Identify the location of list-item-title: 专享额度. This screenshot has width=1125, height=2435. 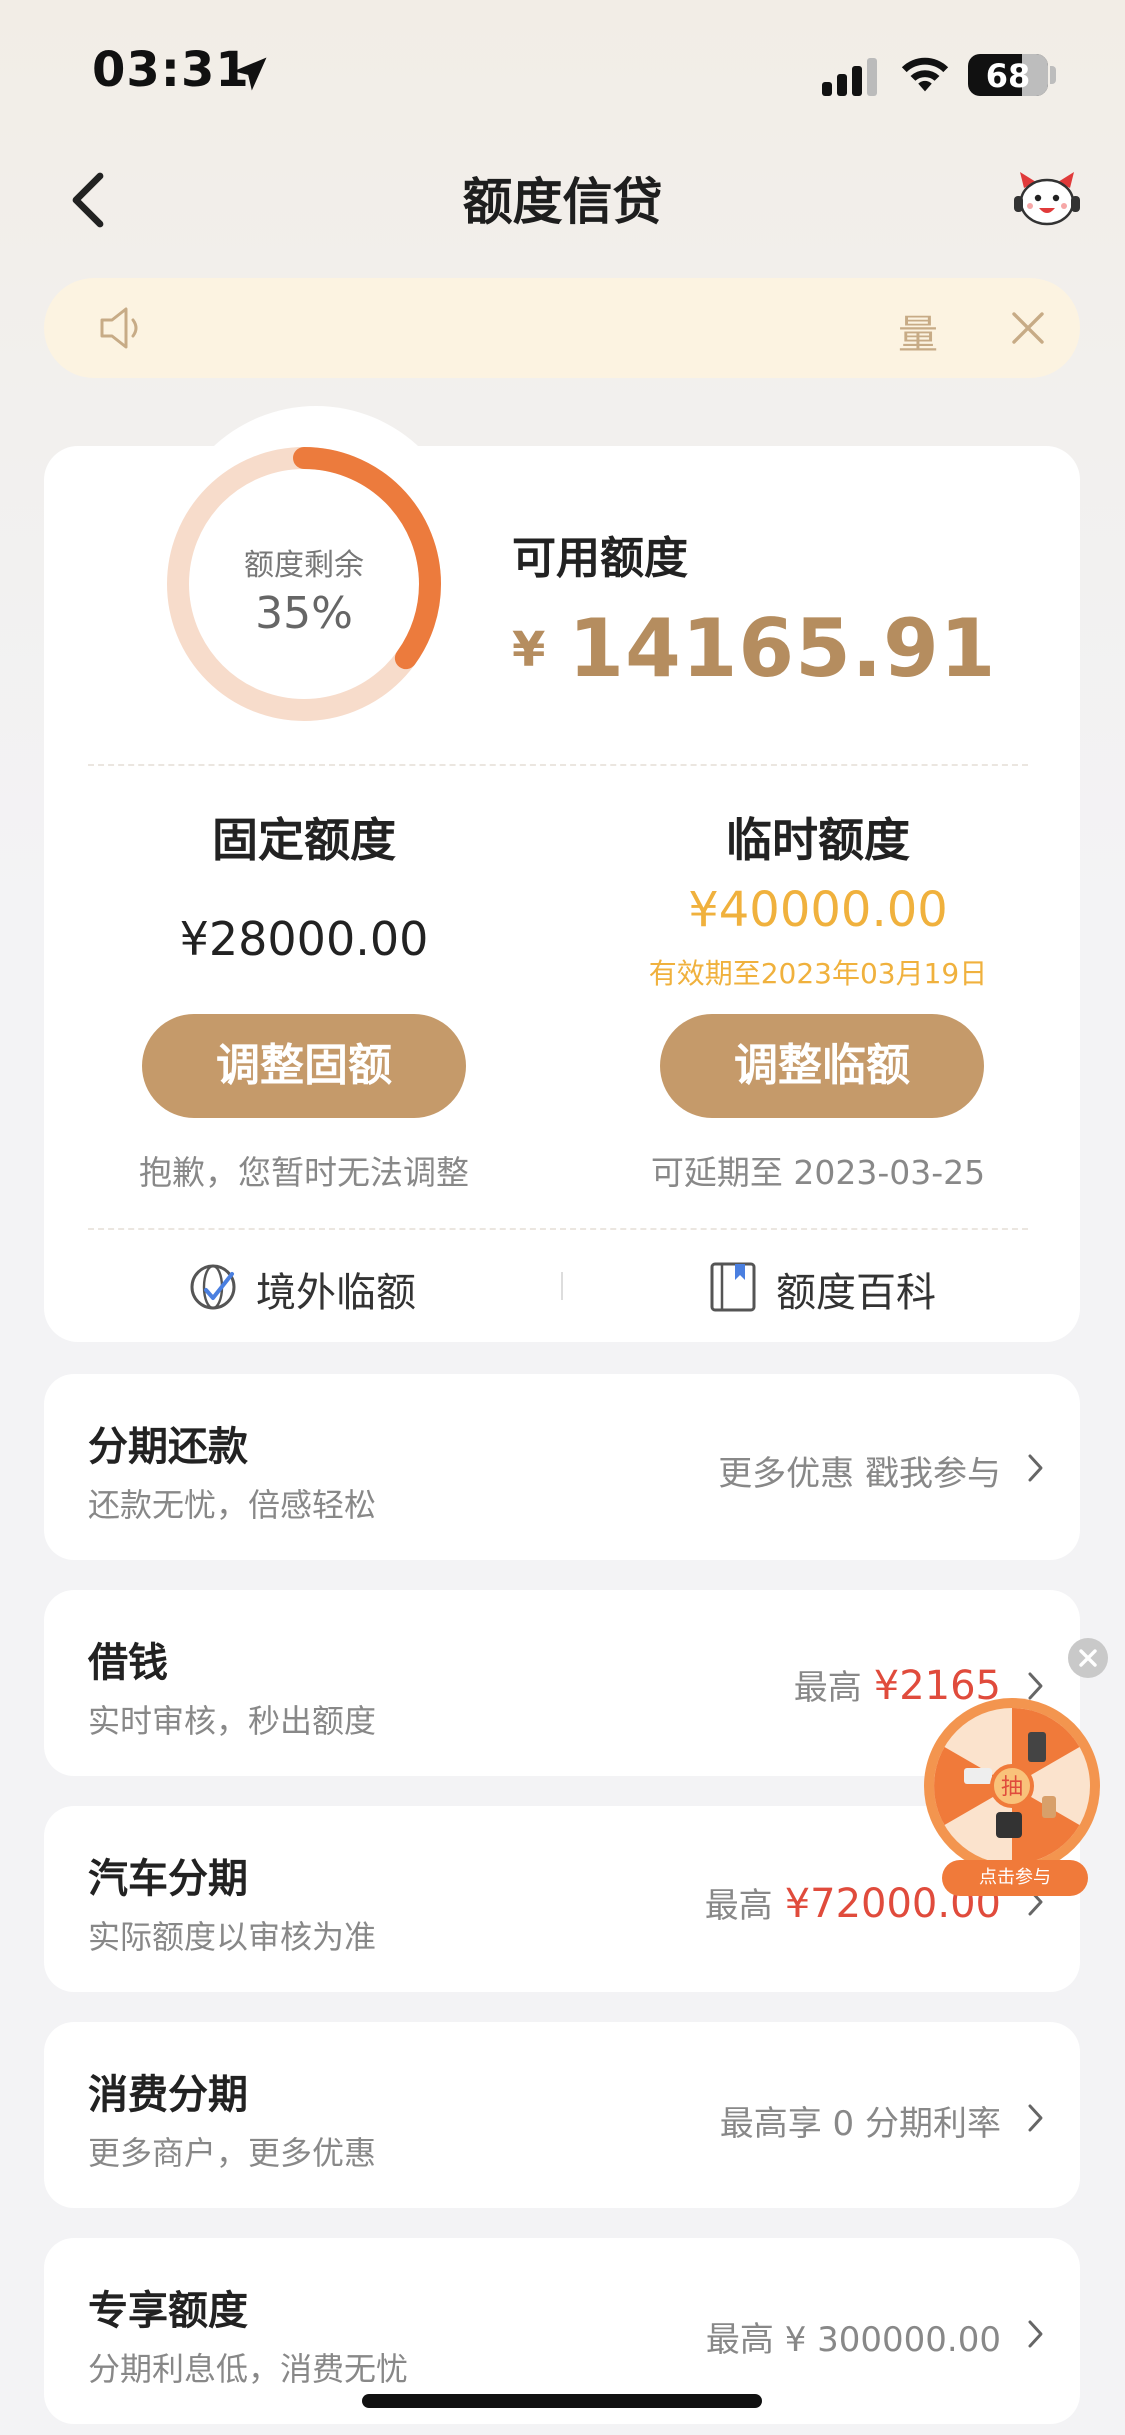
(168, 2311).